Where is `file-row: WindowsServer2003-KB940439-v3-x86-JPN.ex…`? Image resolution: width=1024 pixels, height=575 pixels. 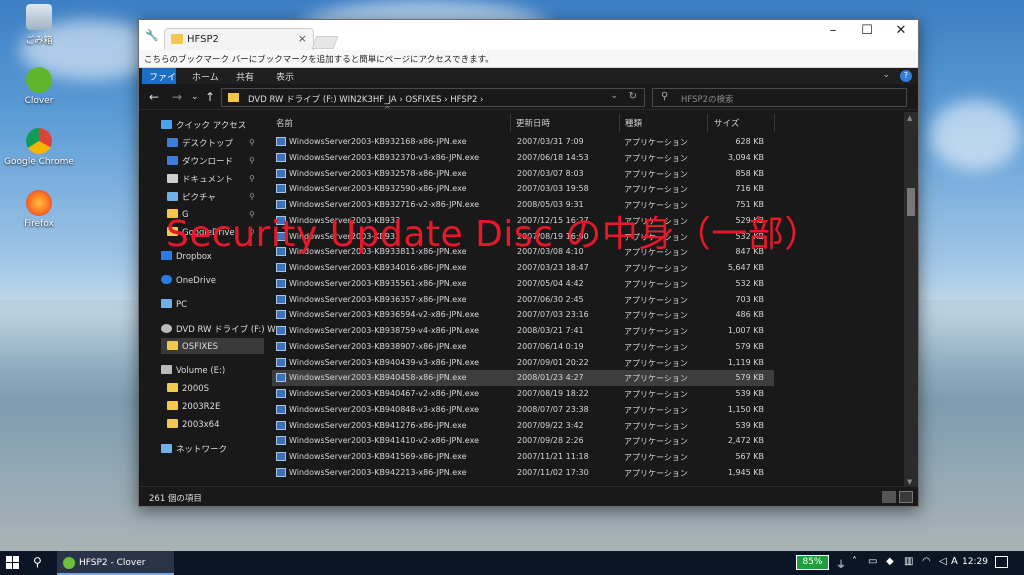 file-row: WindowsServer2003-KB940439-v3-x86-JPN.ex… is located at coordinates (523, 363).